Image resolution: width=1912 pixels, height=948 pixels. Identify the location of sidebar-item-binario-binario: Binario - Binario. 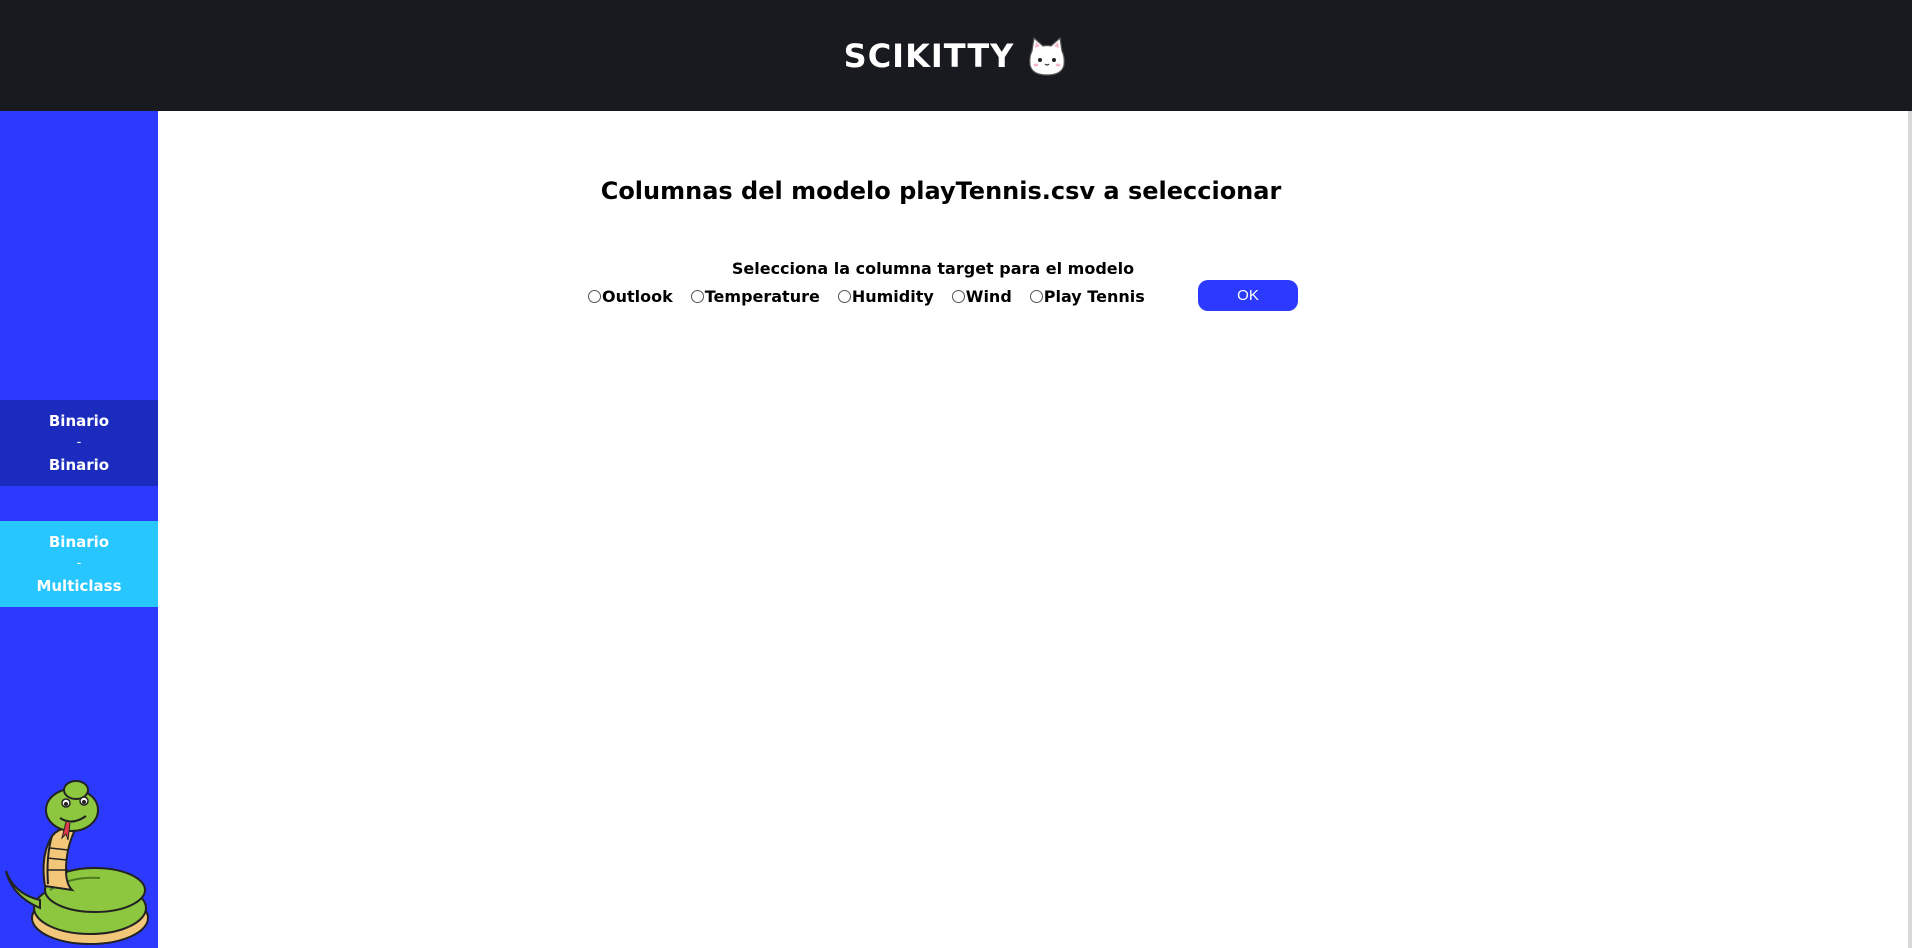
(79, 443).